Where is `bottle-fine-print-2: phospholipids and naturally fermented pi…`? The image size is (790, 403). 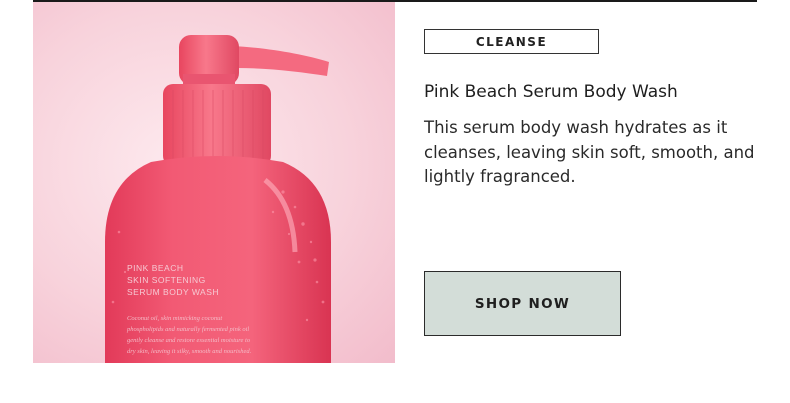 bottle-fine-print-2: phospholipids and naturally fermented pi… is located at coordinates (187, 329).